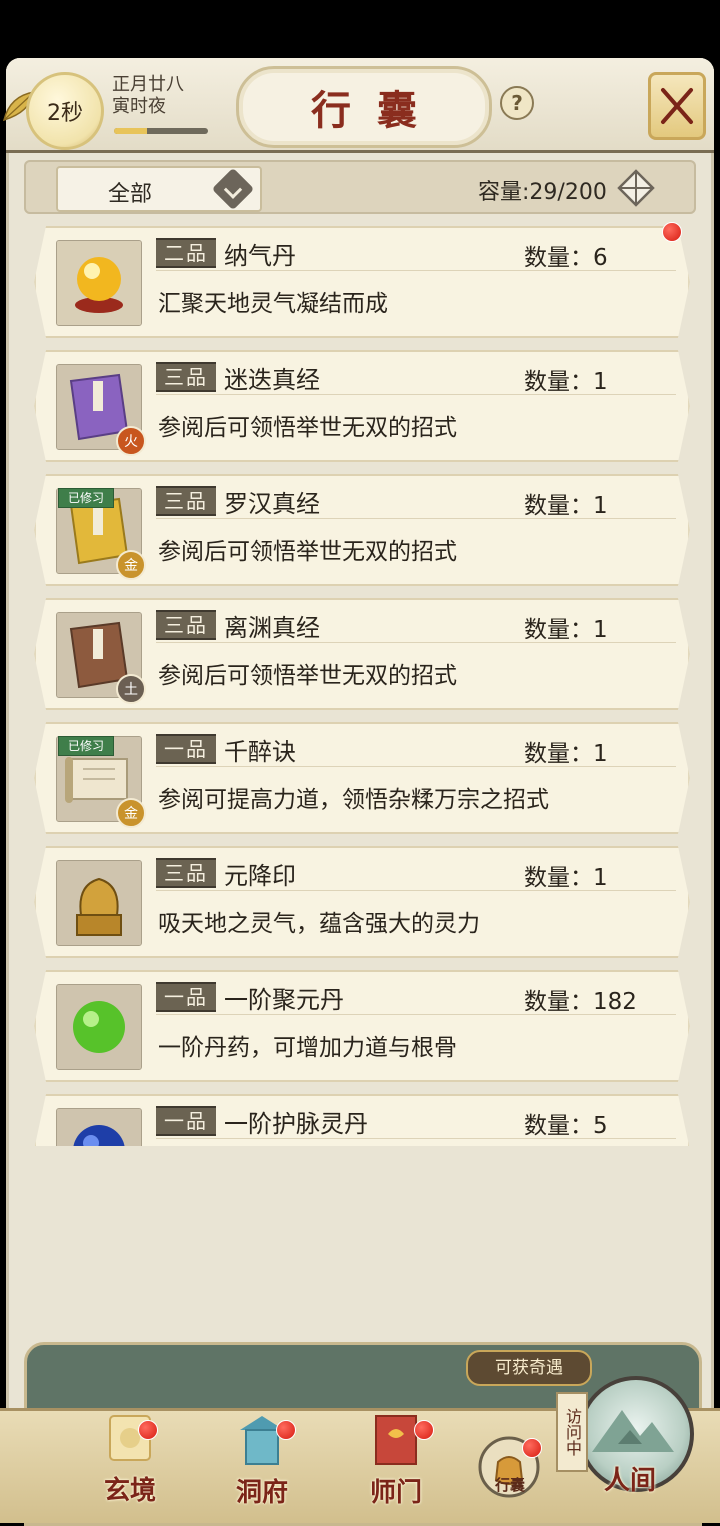 The width and height of the screenshot is (720, 1526). Describe the element at coordinates (129, 1491) in the screenshot. I see `nav-label: 玄境` at that location.